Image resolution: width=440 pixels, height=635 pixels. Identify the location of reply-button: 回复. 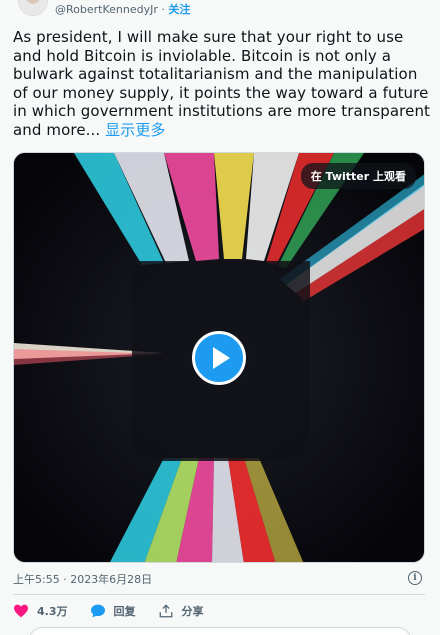
(113, 611).